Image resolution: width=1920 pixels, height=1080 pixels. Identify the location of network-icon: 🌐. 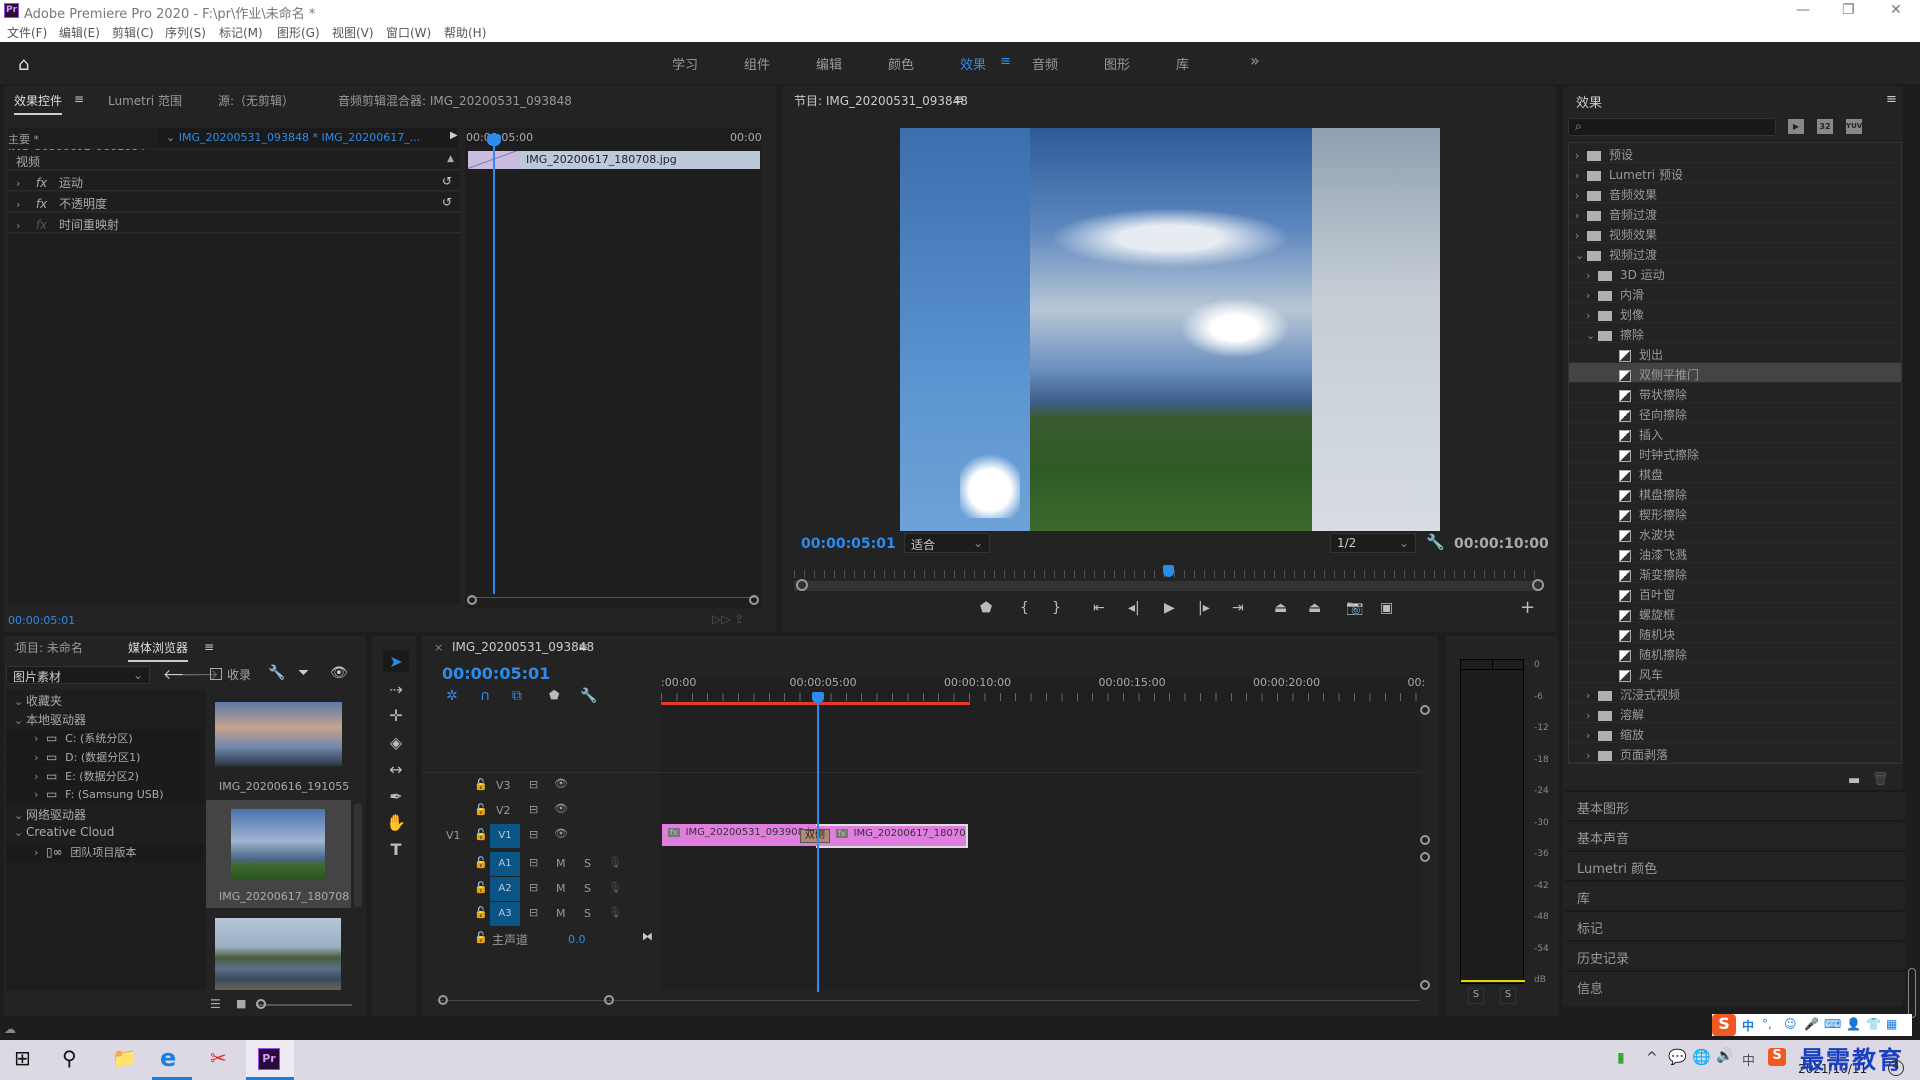
(1701, 1057).